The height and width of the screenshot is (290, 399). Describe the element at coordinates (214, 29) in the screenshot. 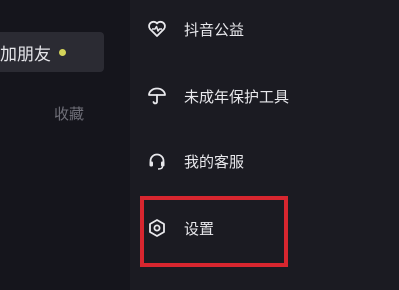

I see `menu-item-charity-label: 抖音公益` at that location.